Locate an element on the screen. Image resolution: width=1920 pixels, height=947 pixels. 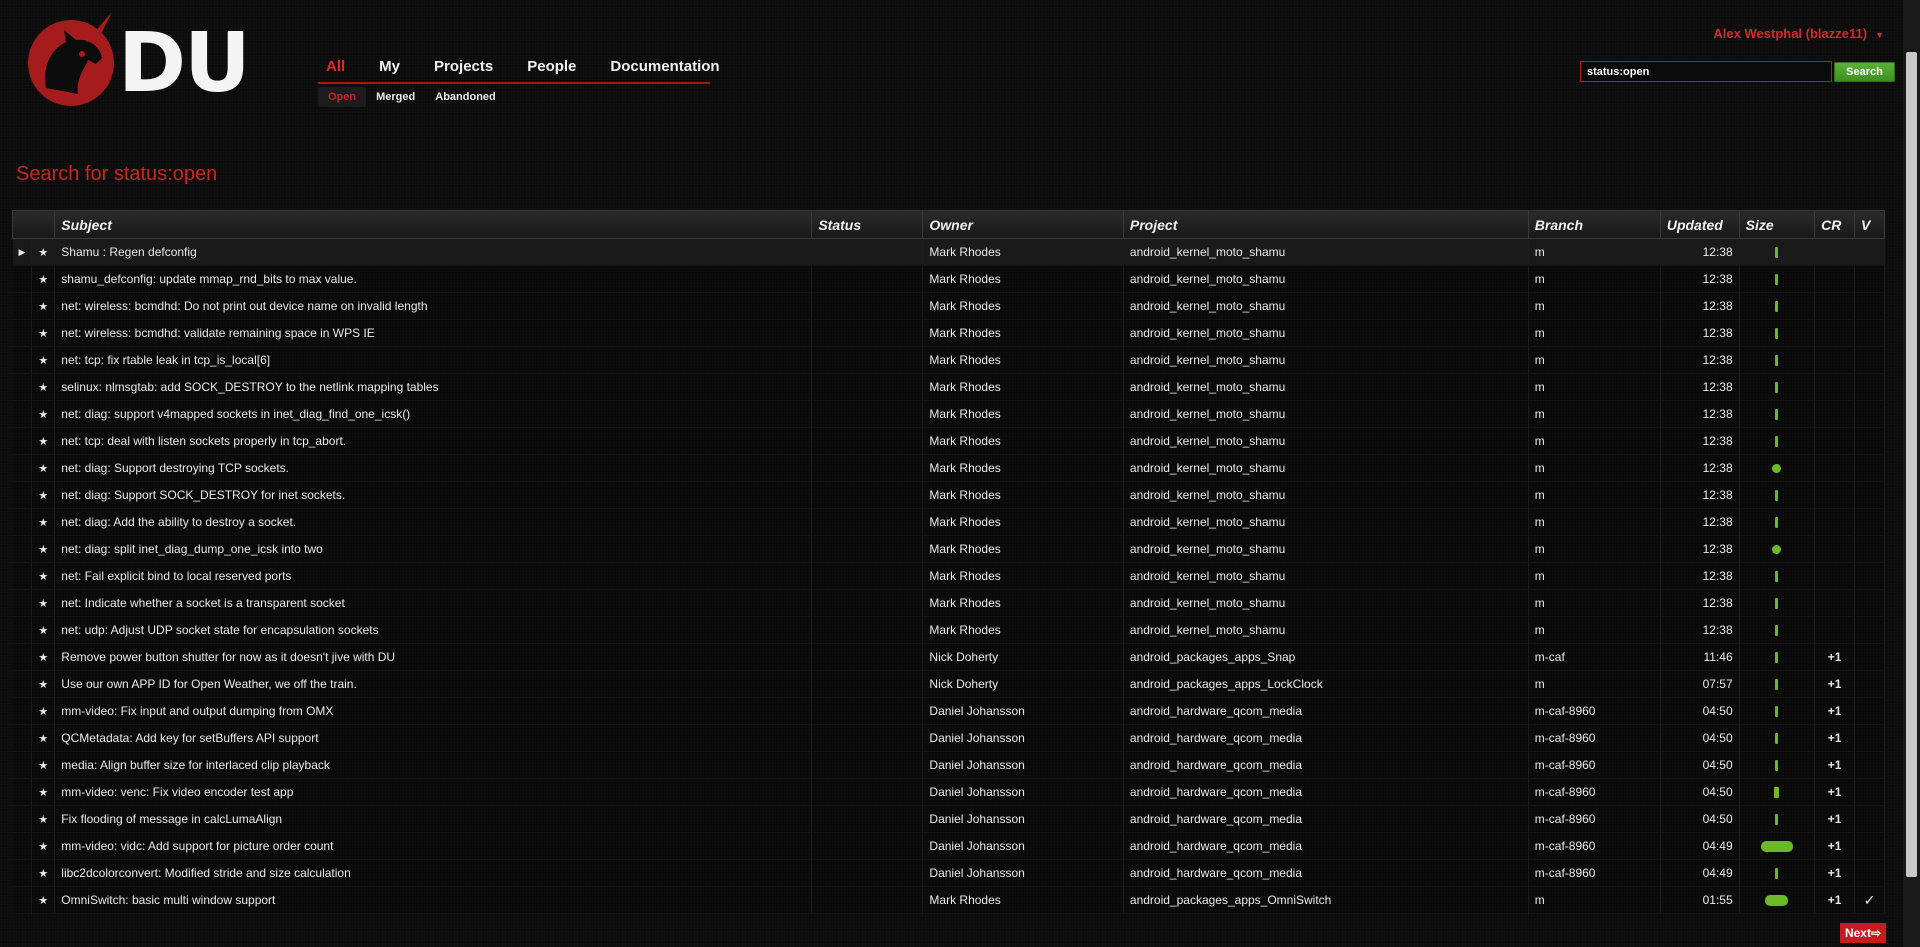
tab-documentation: Documentation is located at coordinates (660, 66).